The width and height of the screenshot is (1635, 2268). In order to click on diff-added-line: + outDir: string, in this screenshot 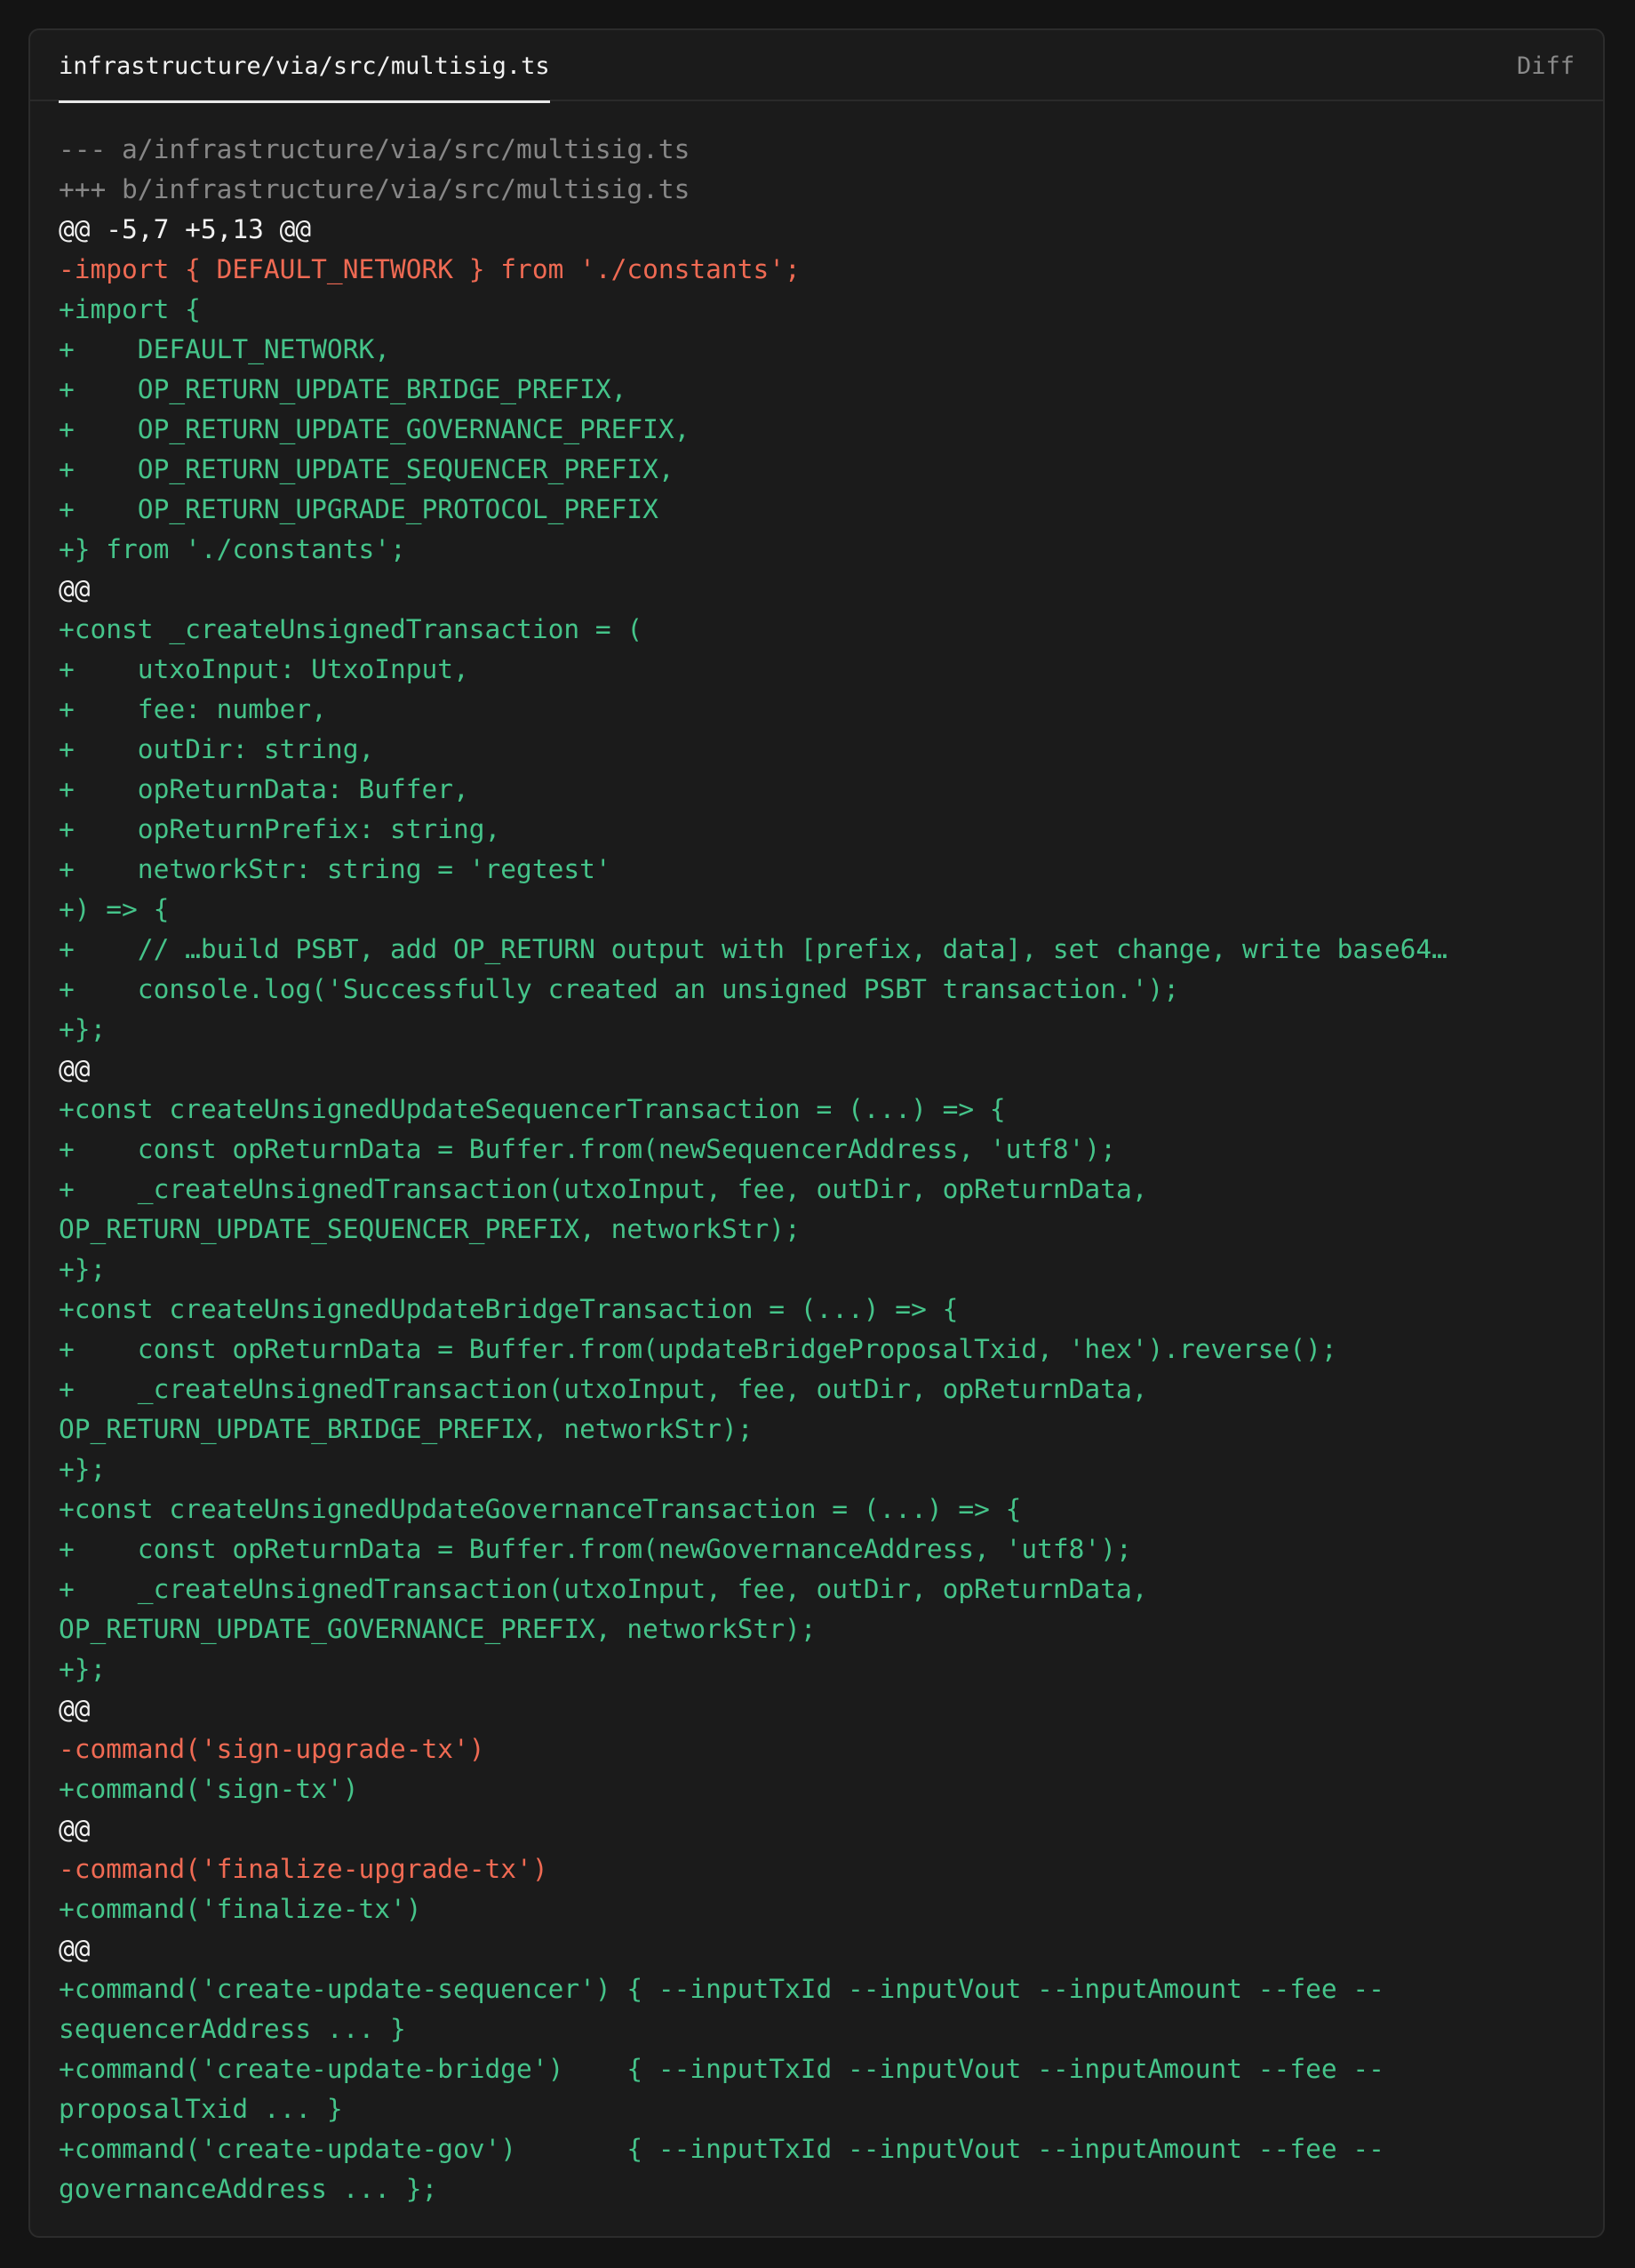, I will do `click(217, 749)`.